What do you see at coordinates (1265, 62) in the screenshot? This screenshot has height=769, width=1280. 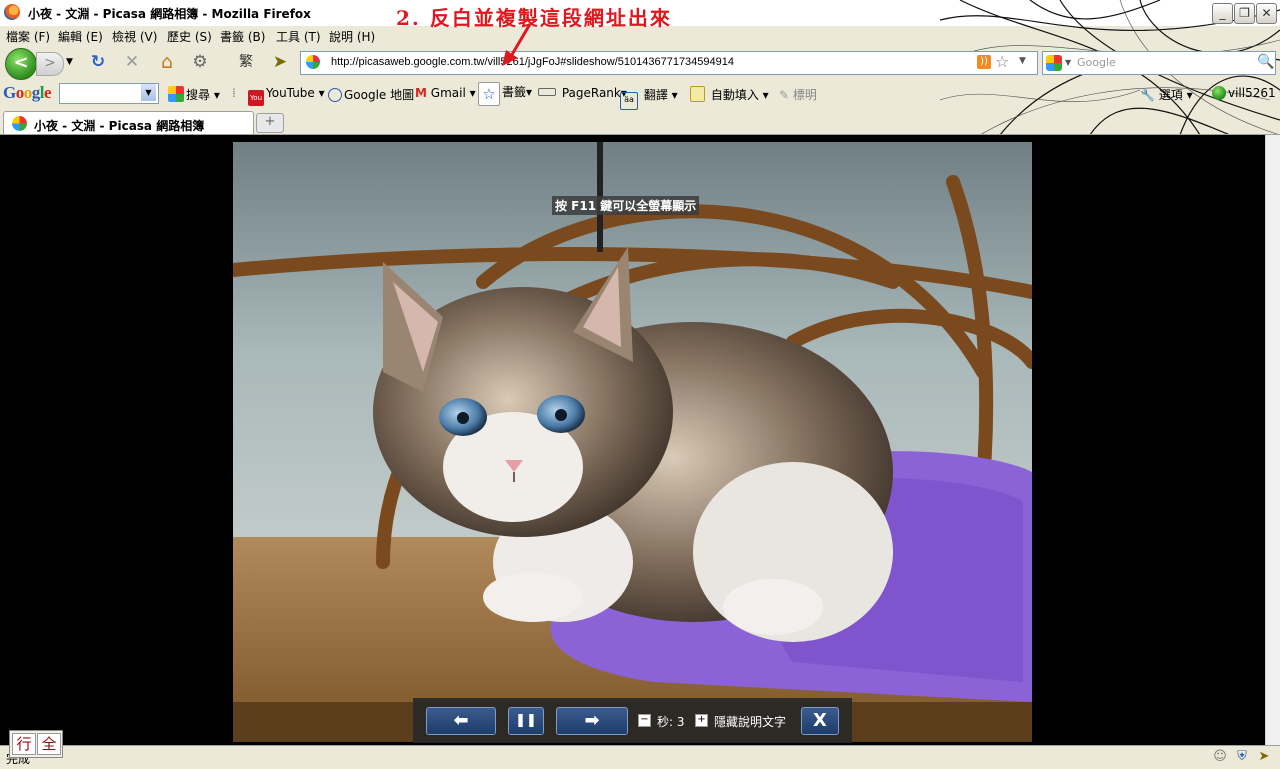 I see `search-magnifier-icon: 🔍` at bounding box center [1265, 62].